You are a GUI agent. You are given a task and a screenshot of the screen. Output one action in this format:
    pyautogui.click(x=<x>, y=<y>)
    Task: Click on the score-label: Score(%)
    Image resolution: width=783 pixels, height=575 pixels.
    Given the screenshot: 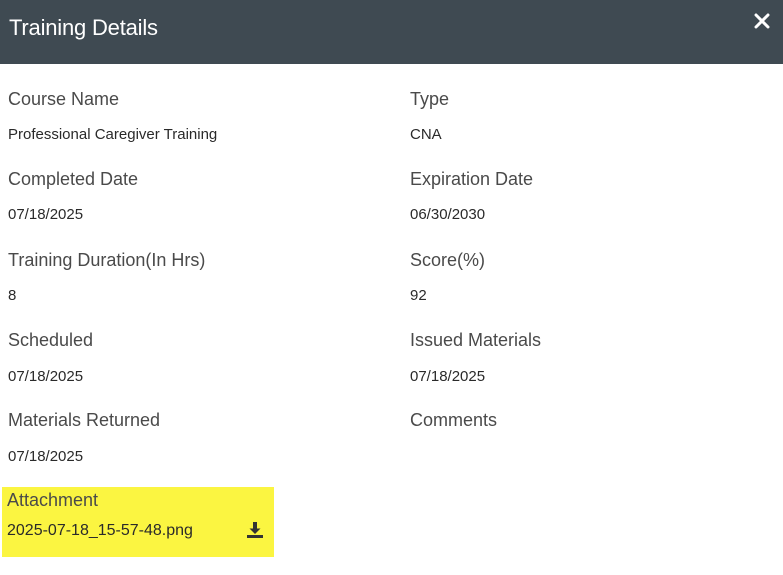 What is the action you would take?
    pyautogui.click(x=448, y=260)
    